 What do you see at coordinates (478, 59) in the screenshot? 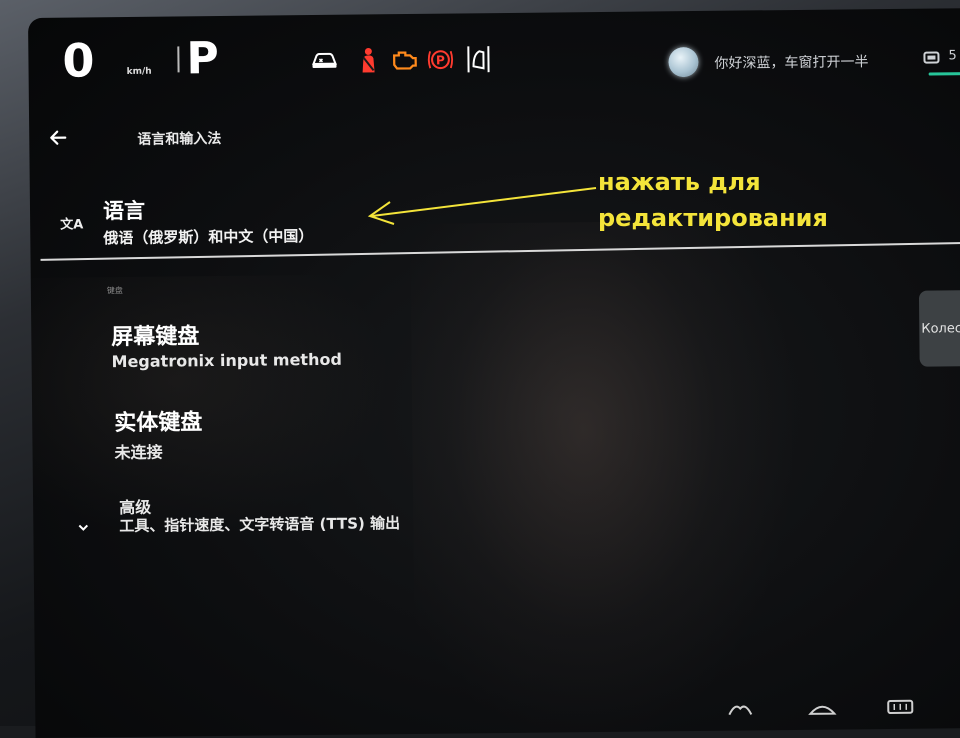
I see `door-open-icon` at bounding box center [478, 59].